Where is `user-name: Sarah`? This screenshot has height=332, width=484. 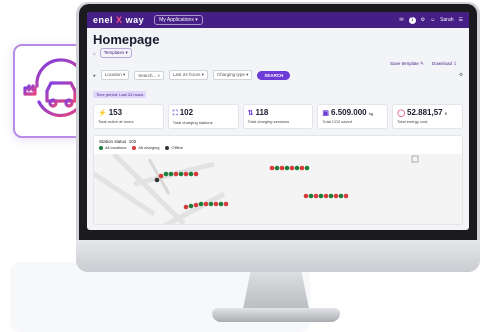 user-name: Sarah is located at coordinates (446, 20).